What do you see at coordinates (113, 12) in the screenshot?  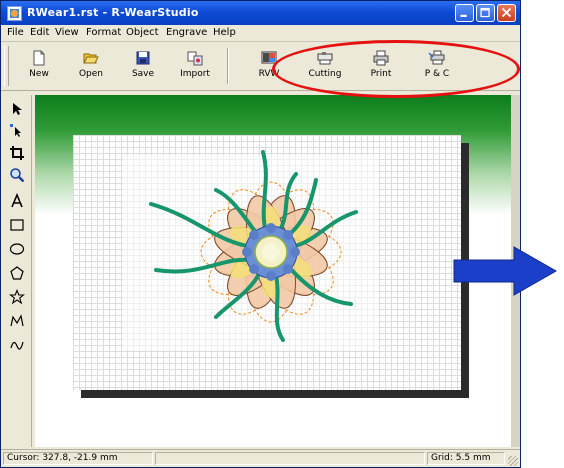 I see `window-title: RWear1.rst - R-WearStudio` at bounding box center [113, 12].